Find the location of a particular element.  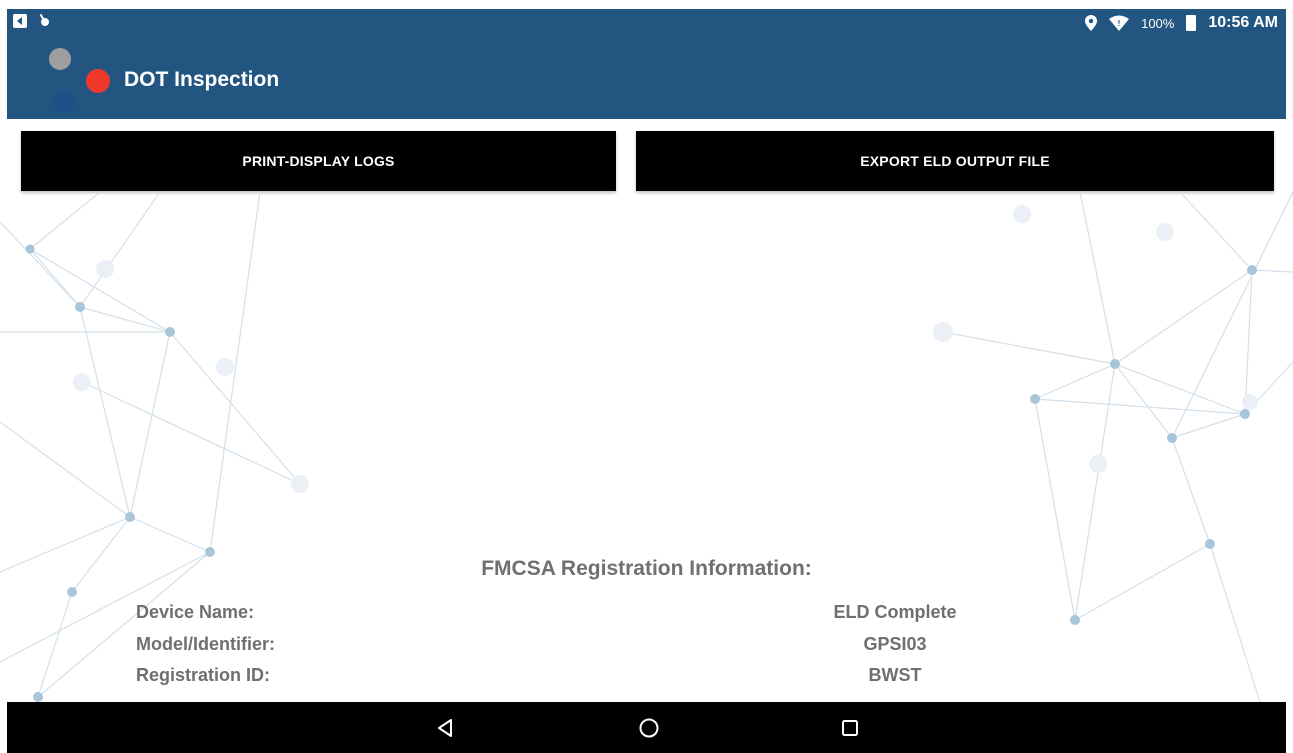

system-nav-bar is located at coordinates (646, 727).